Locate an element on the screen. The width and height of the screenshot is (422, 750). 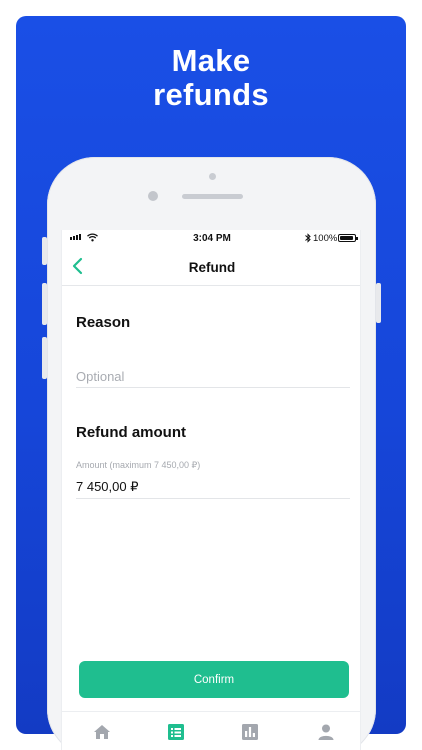
list-icon is located at coordinates (176, 732).